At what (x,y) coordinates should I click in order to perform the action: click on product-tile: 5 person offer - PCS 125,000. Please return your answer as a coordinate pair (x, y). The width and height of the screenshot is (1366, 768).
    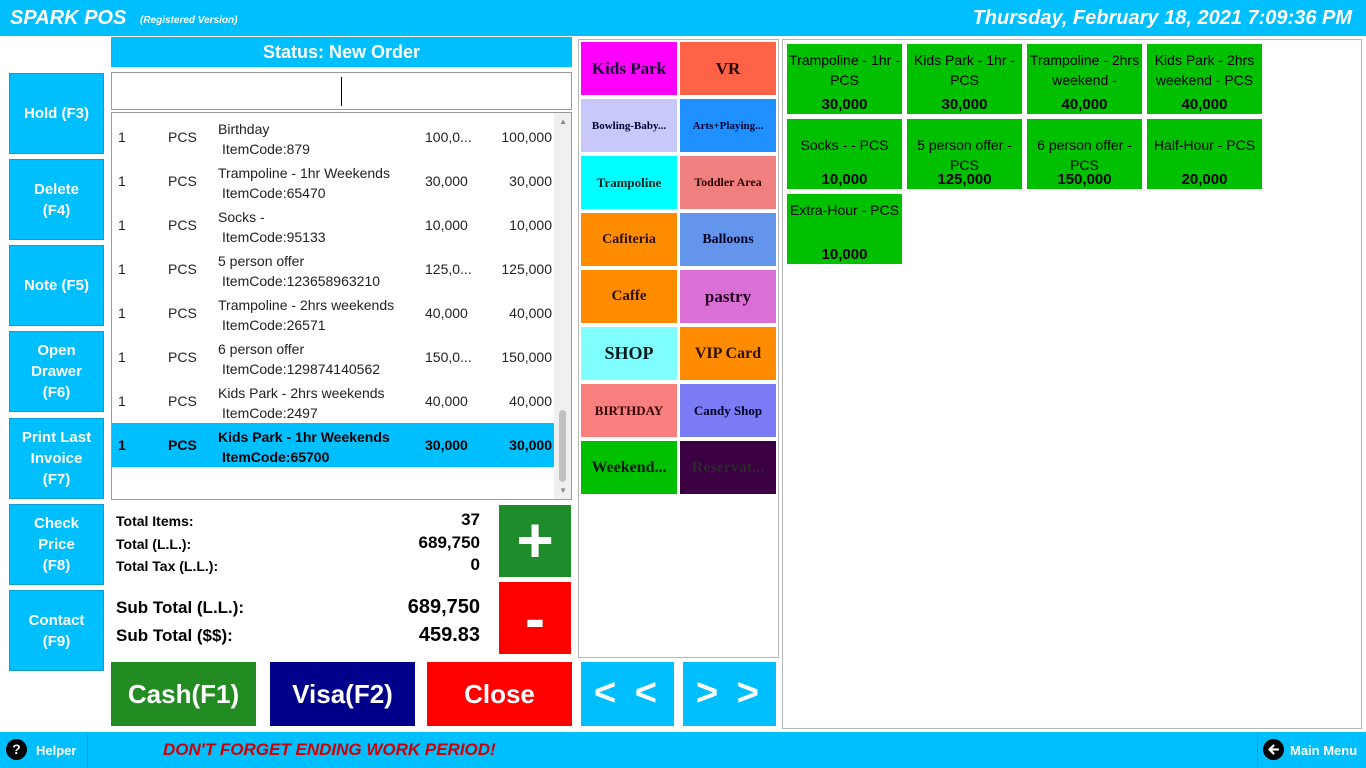
    Looking at the image, I should click on (964, 154).